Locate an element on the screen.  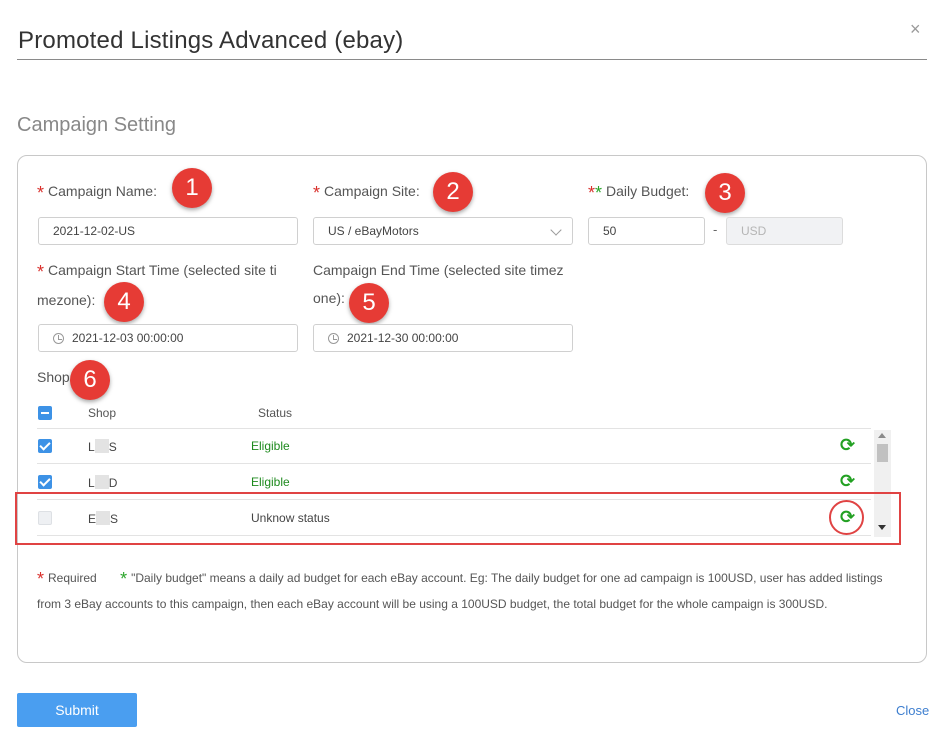
campaign-name-label-text: Campaign Name: is located at coordinates (102, 191).